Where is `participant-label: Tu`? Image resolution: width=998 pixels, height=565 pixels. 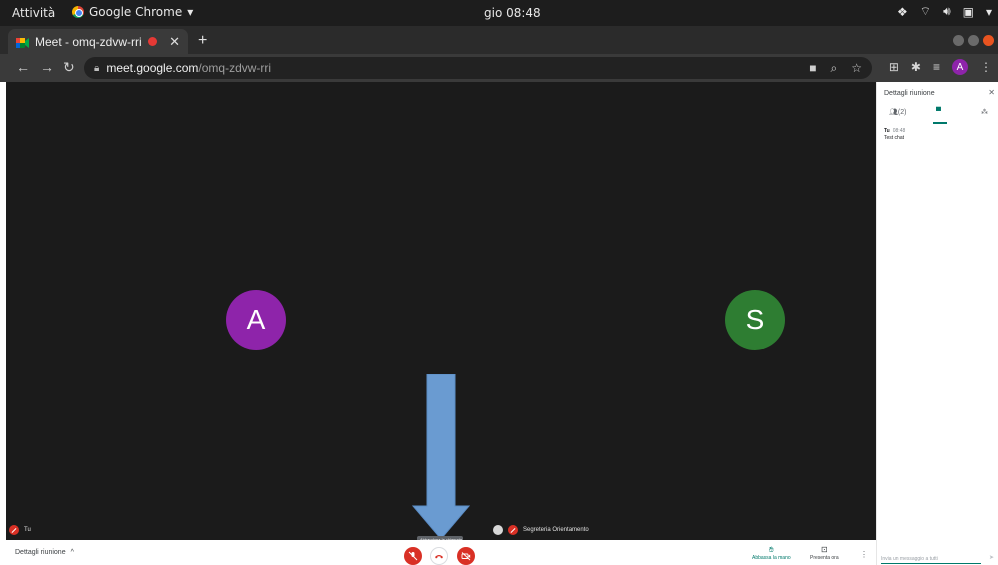
participant-label: Tu is located at coordinates (20, 530).